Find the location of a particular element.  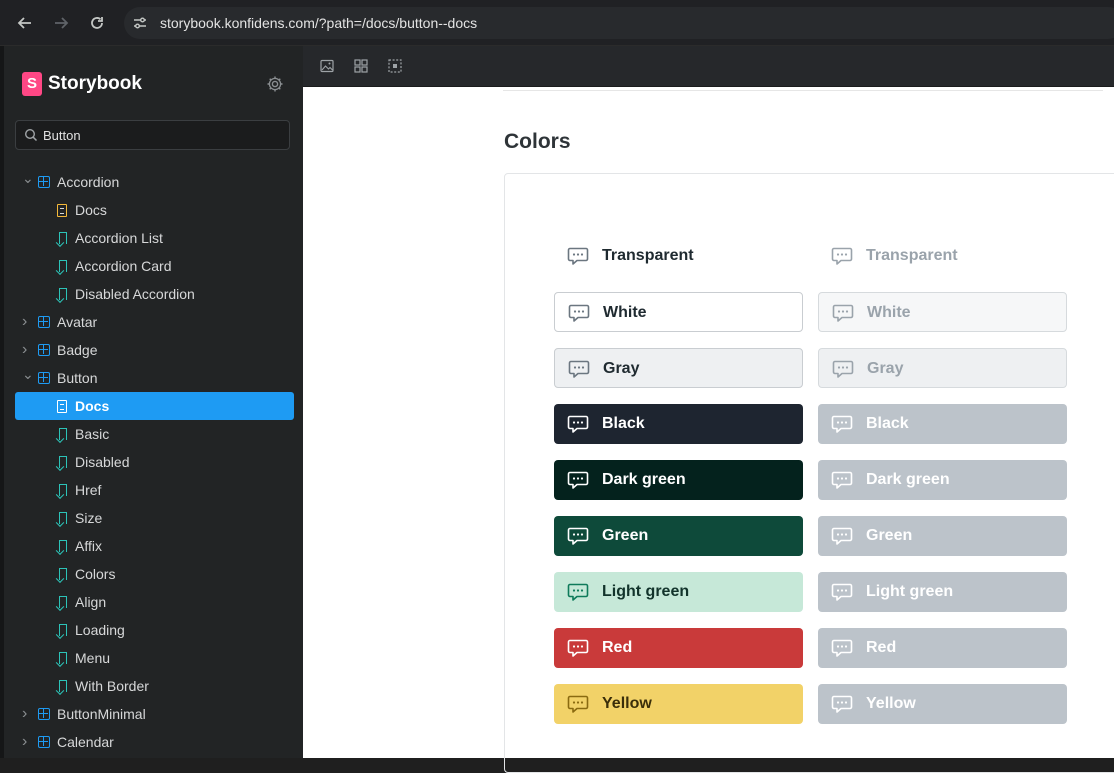

document-icon is located at coordinates (62, 406).